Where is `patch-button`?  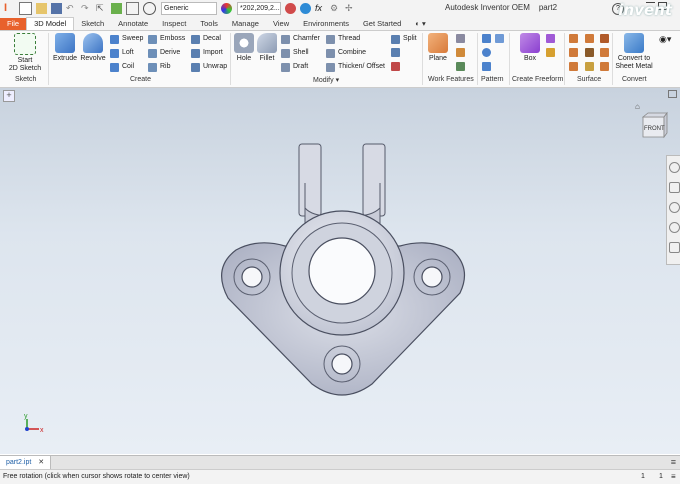
patch-button is located at coordinates (591, 38).